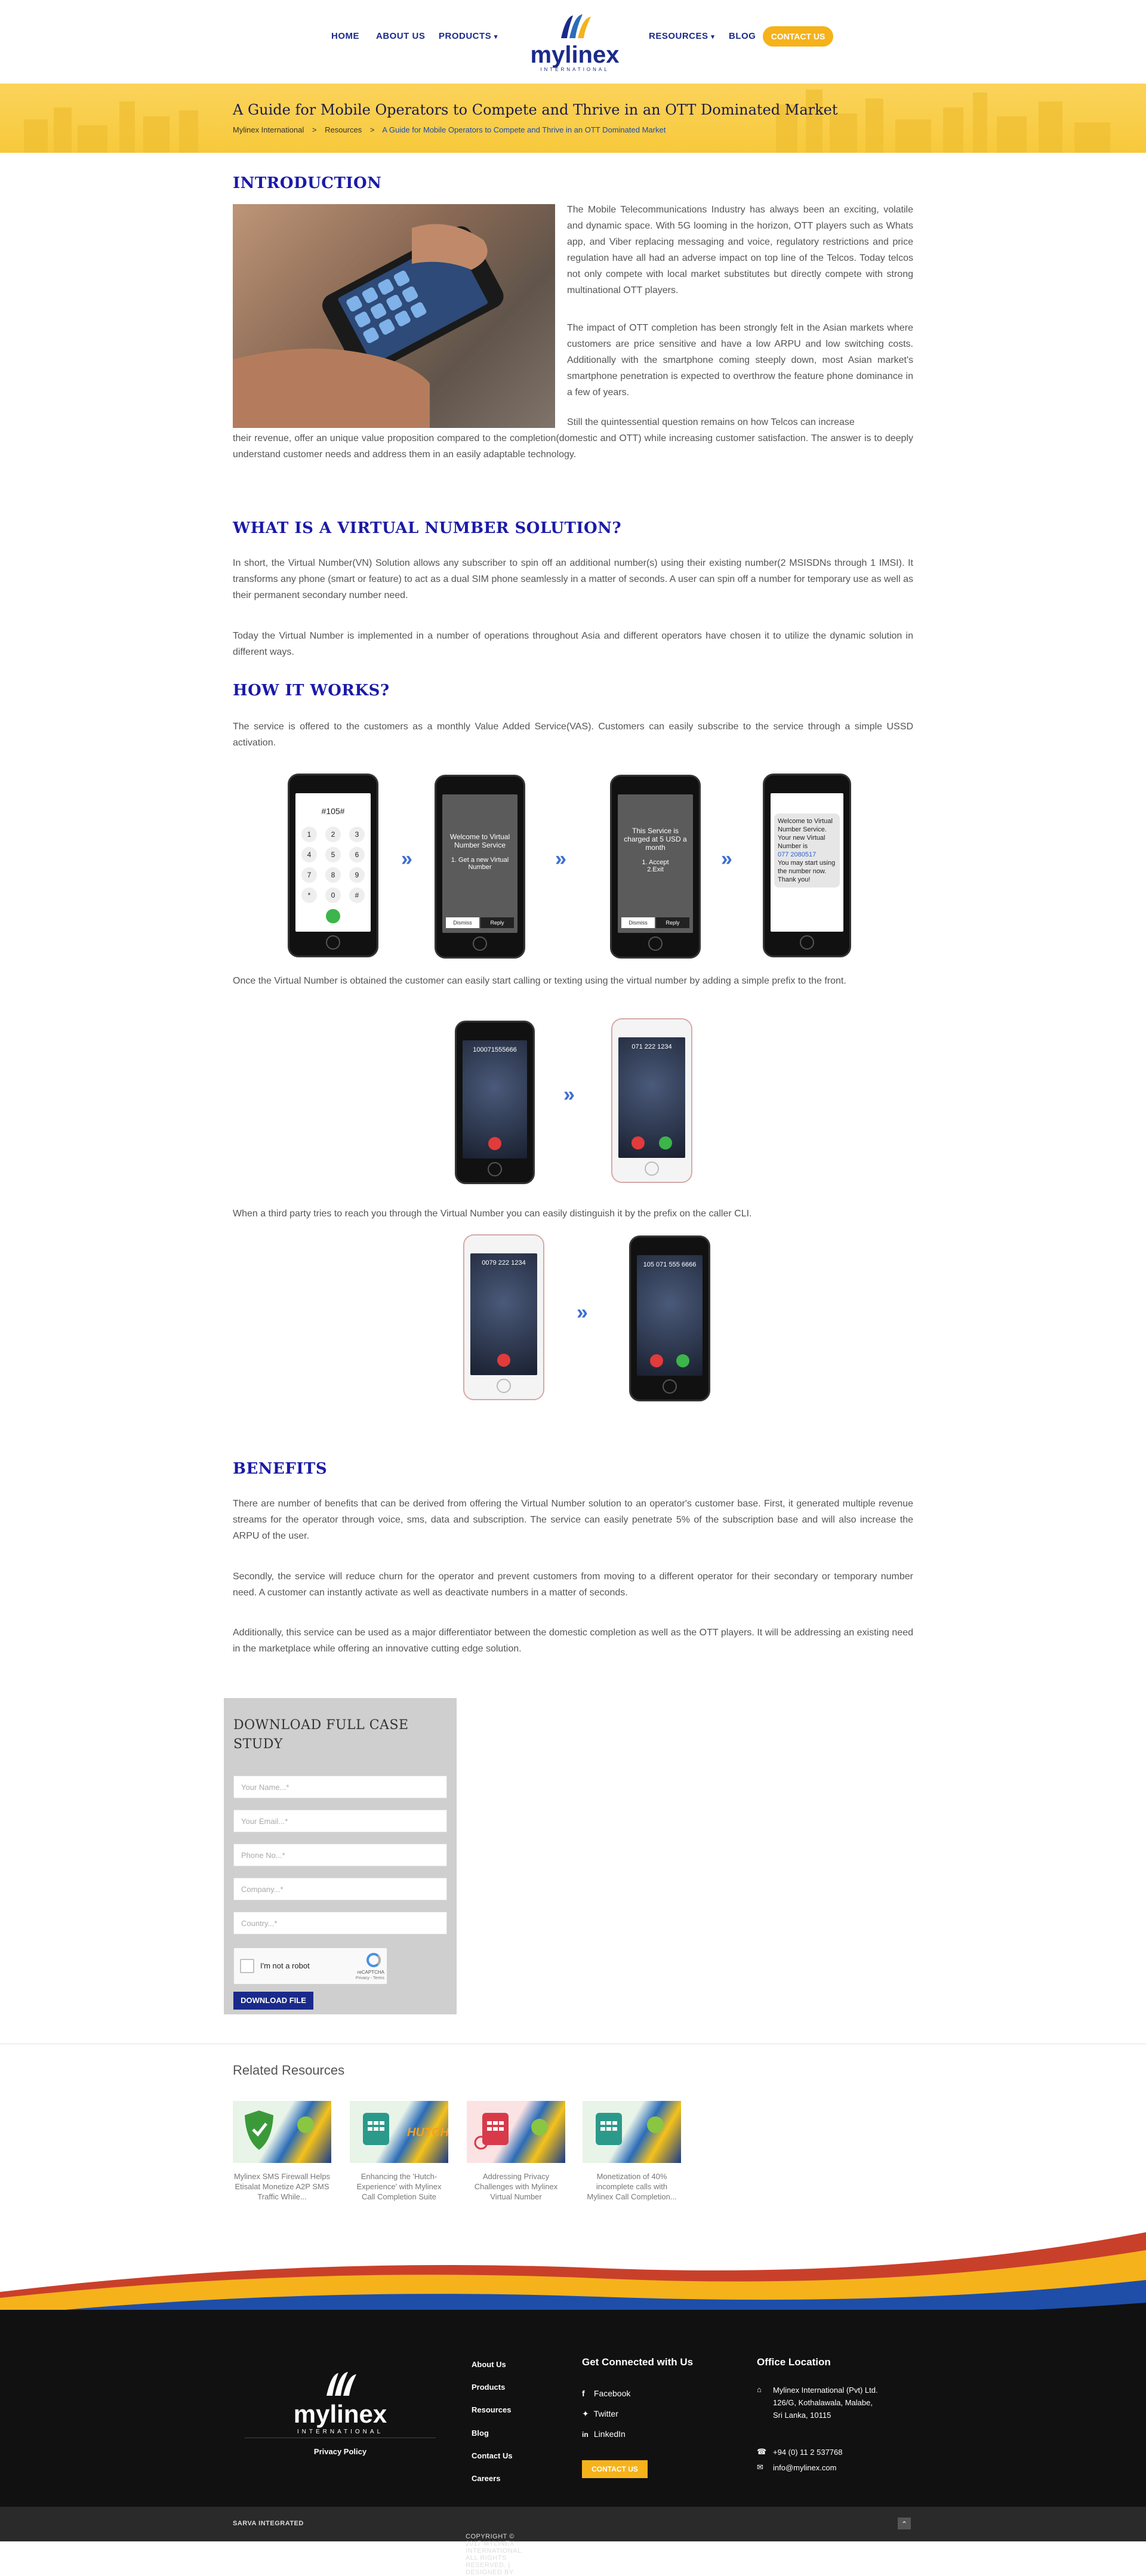 This screenshot has width=1146, height=2576. What do you see at coordinates (567, 121) in the screenshot?
I see `city-skyline-graphic` at bounding box center [567, 121].